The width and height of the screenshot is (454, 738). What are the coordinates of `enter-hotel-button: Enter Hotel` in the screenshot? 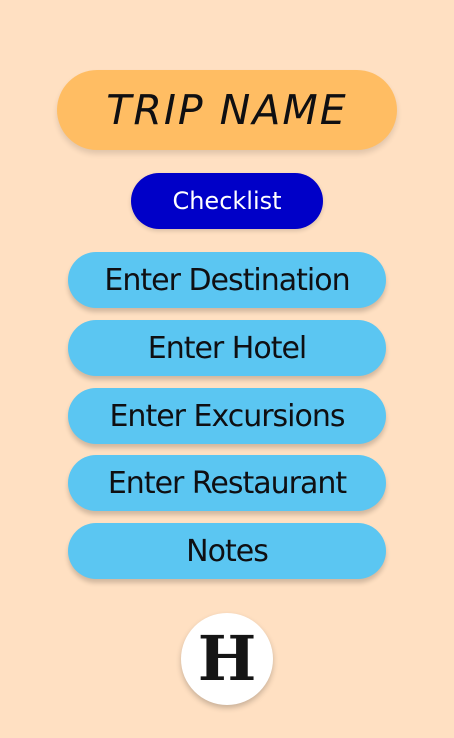 It's located at (227, 348).